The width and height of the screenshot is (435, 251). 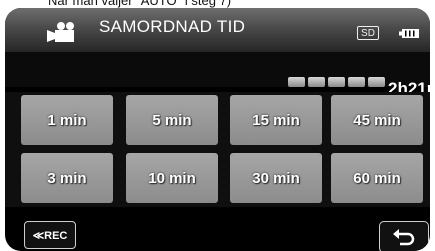 What do you see at coordinates (172, 178) in the screenshot?
I see `interval-10-min-button: 10 min` at bounding box center [172, 178].